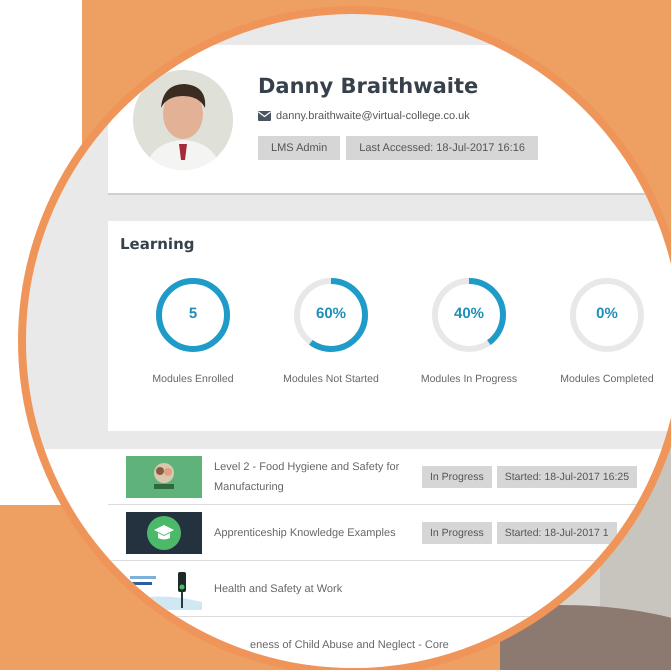 The image size is (671, 670). What do you see at coordinates (264, 116) in the screenshot?
I see `envelope-icon` at bounding box center [264, 116].